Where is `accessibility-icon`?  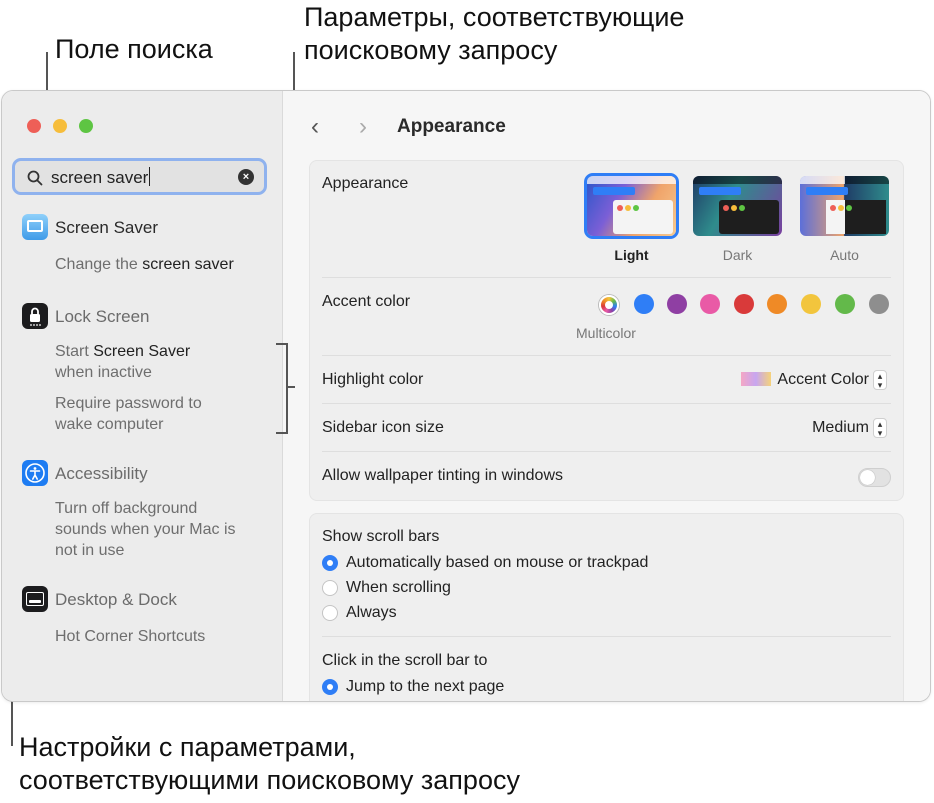 accessibility-icon is located at coordinates (35, 473).